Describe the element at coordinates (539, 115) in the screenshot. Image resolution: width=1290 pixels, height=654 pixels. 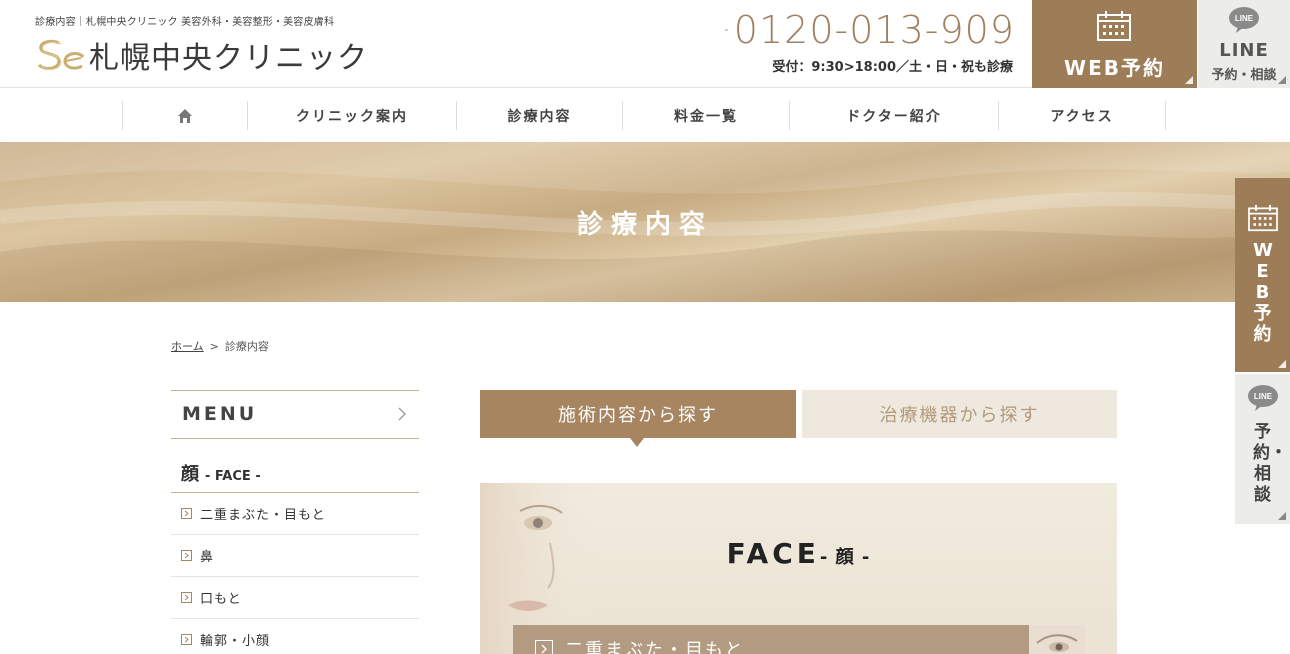
I see `nav-treatments: 診療内容` at that location.